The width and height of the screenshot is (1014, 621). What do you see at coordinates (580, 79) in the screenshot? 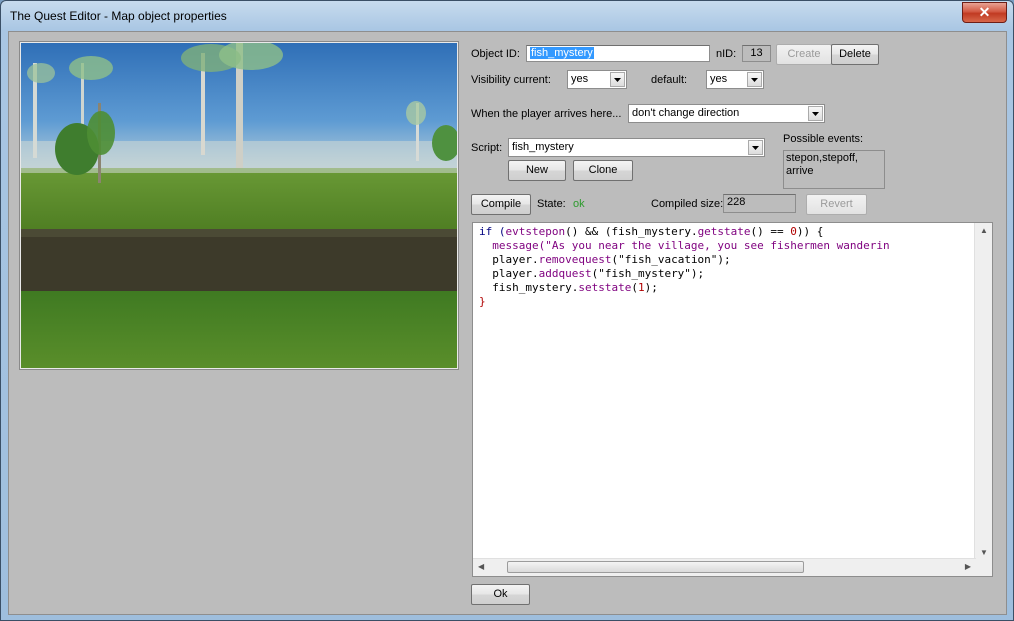
I see `visibility-current-value: yes` at bounding box center [580, 79].